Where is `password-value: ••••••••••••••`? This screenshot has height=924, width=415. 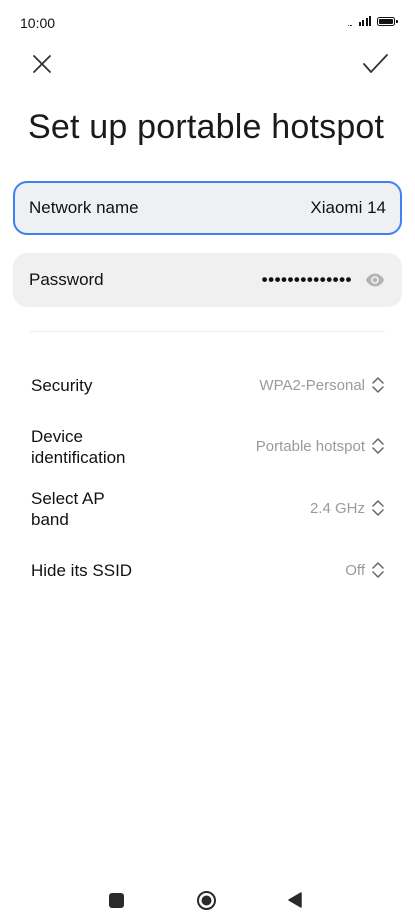
password-value: •••••••••••••• is located at coordinates (307, 280).